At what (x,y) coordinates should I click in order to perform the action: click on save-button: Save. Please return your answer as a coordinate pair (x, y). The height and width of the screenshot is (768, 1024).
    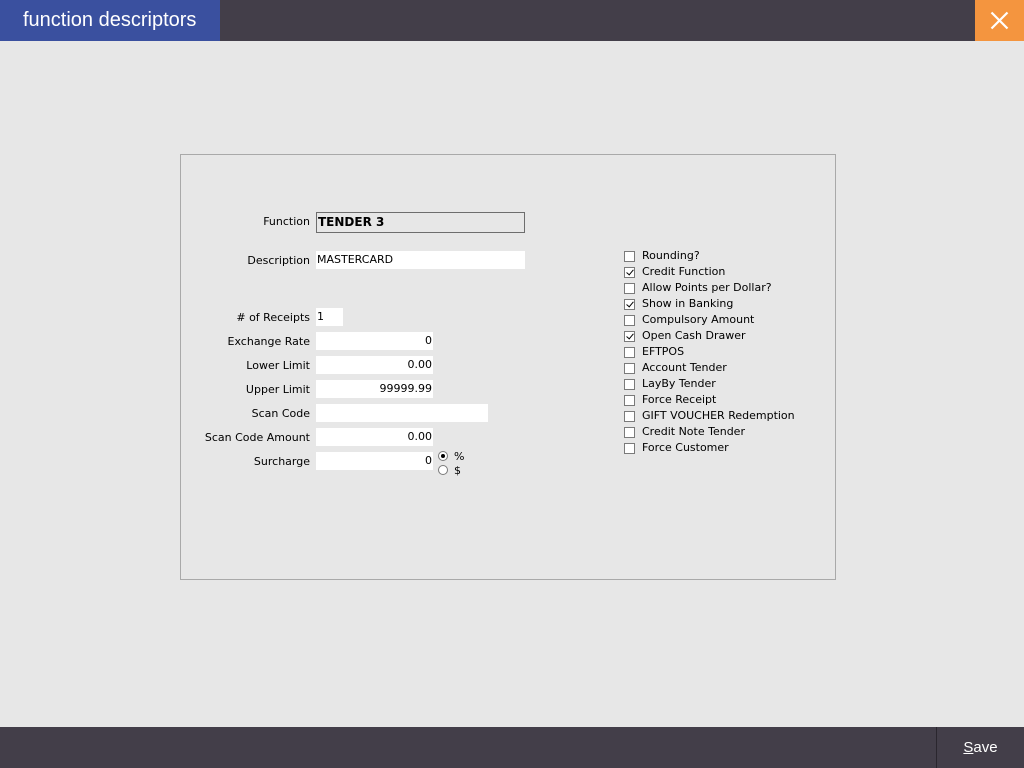
    Looking at the image, I should click on (980, 747).